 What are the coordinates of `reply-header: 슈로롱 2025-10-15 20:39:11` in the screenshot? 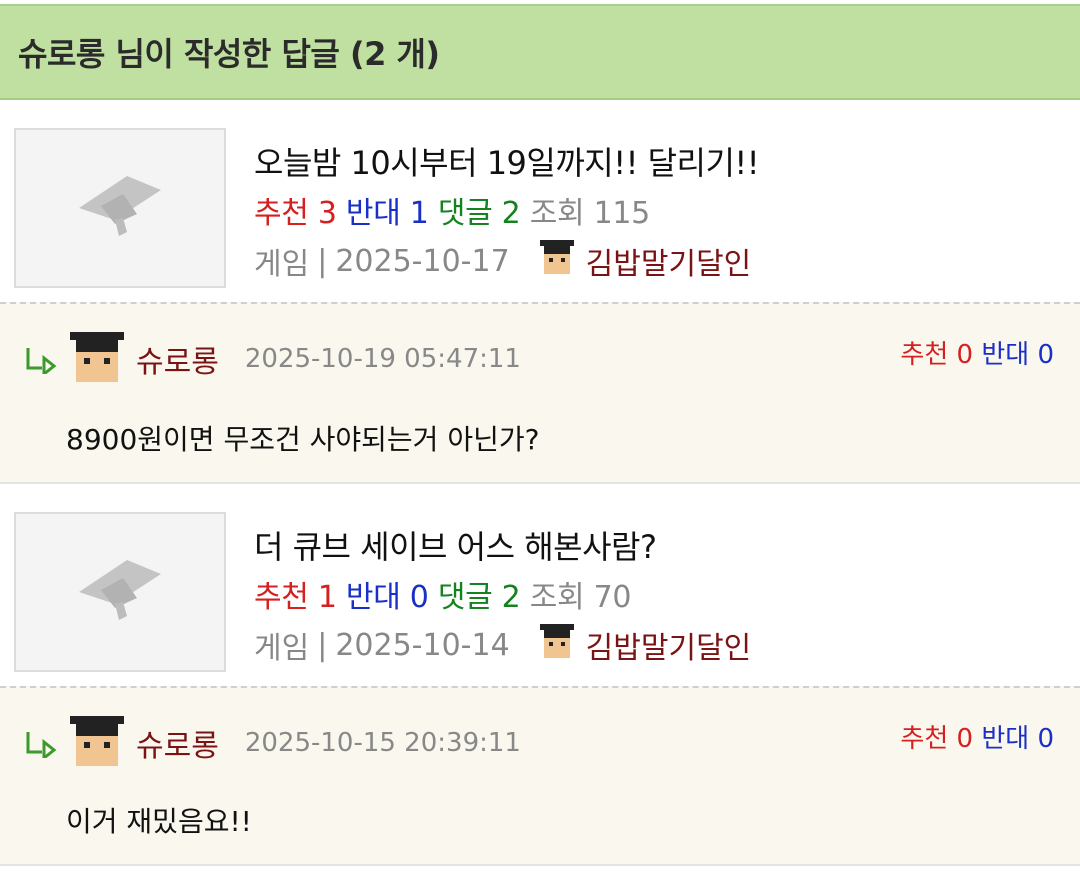 It's located at (272, 743).